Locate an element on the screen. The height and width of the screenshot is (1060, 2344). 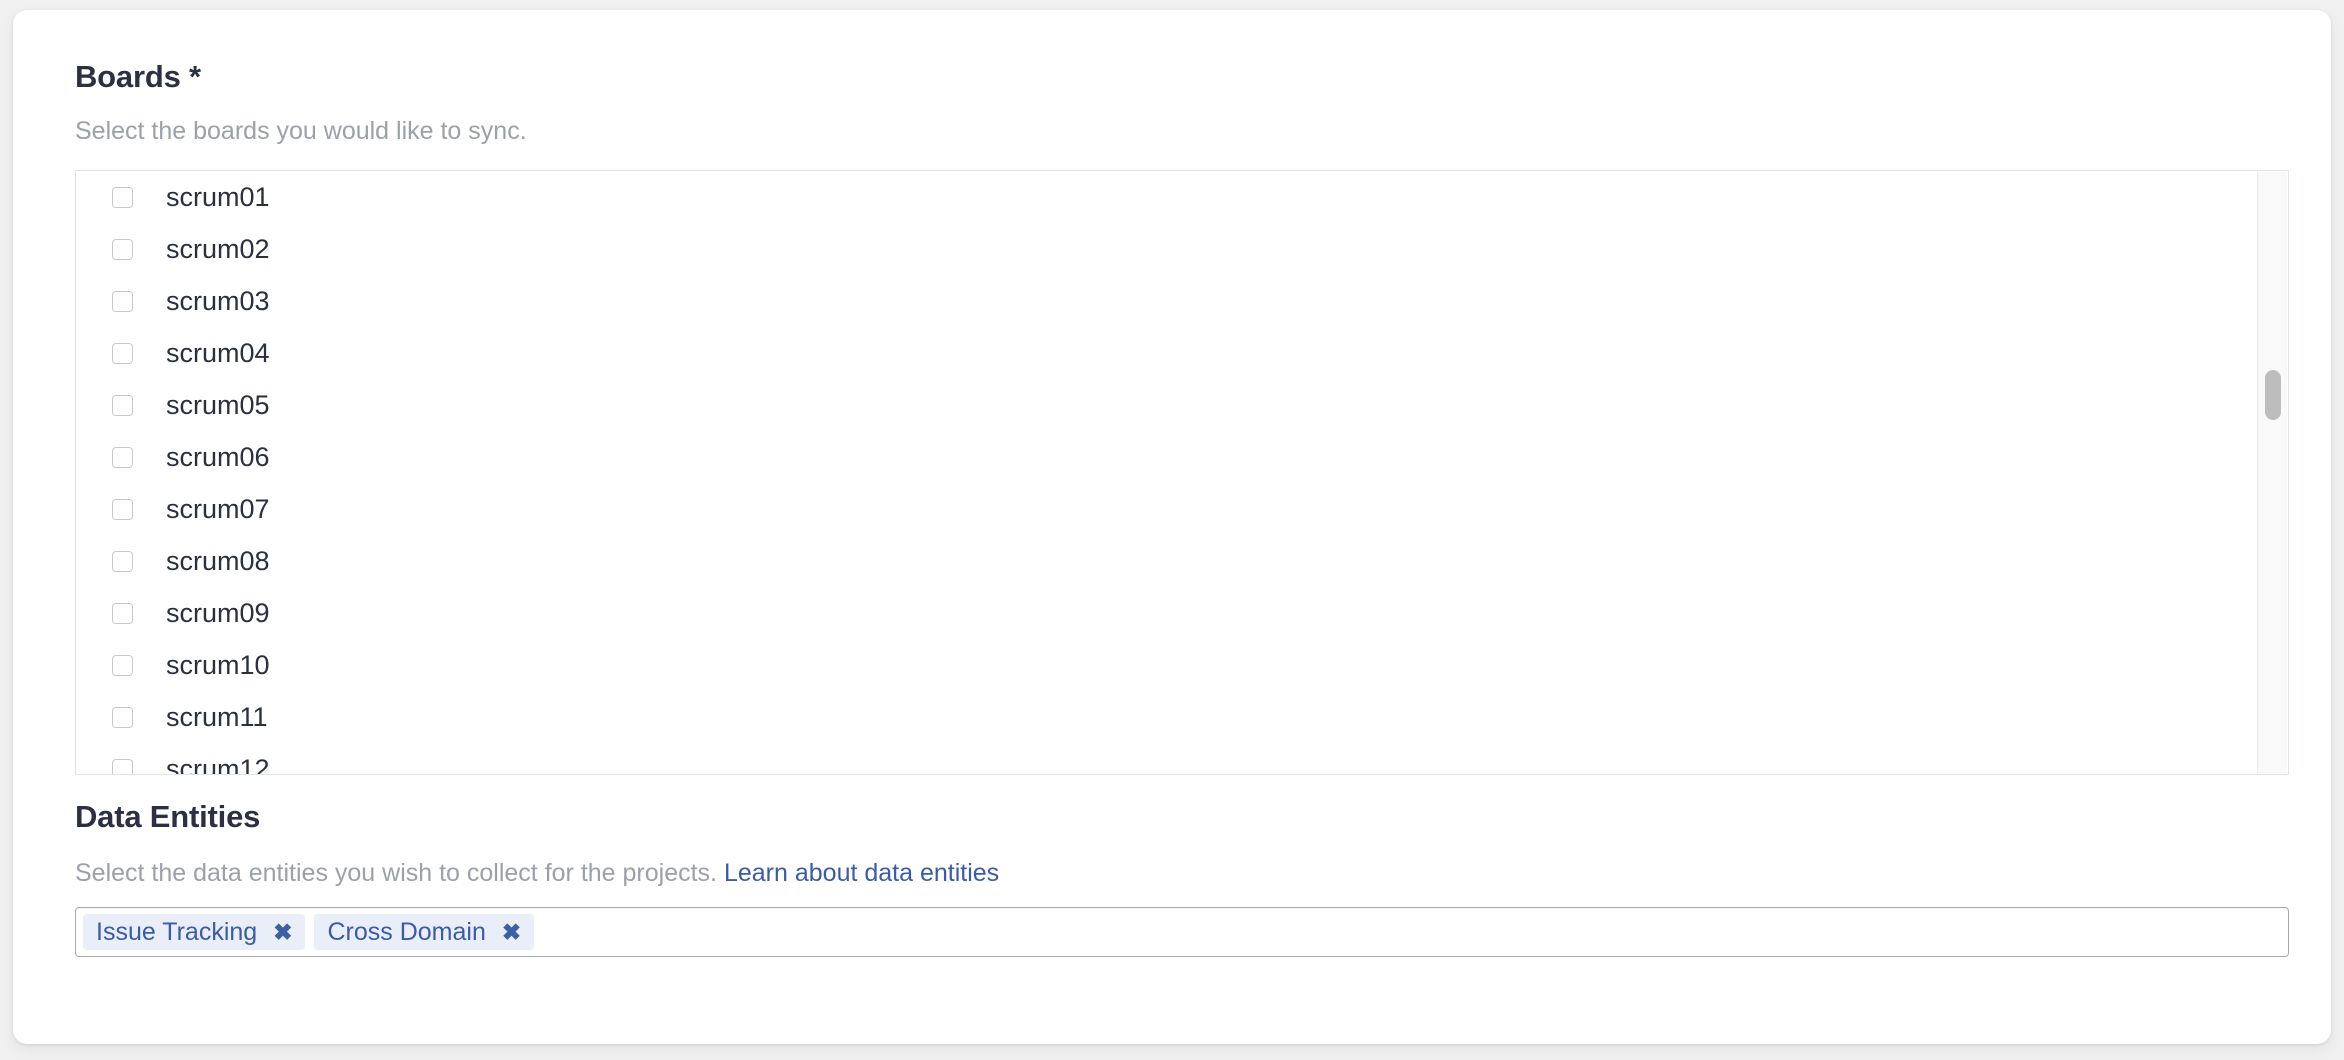
board-item-label: scrum02 is located at coordinates (218, 248).